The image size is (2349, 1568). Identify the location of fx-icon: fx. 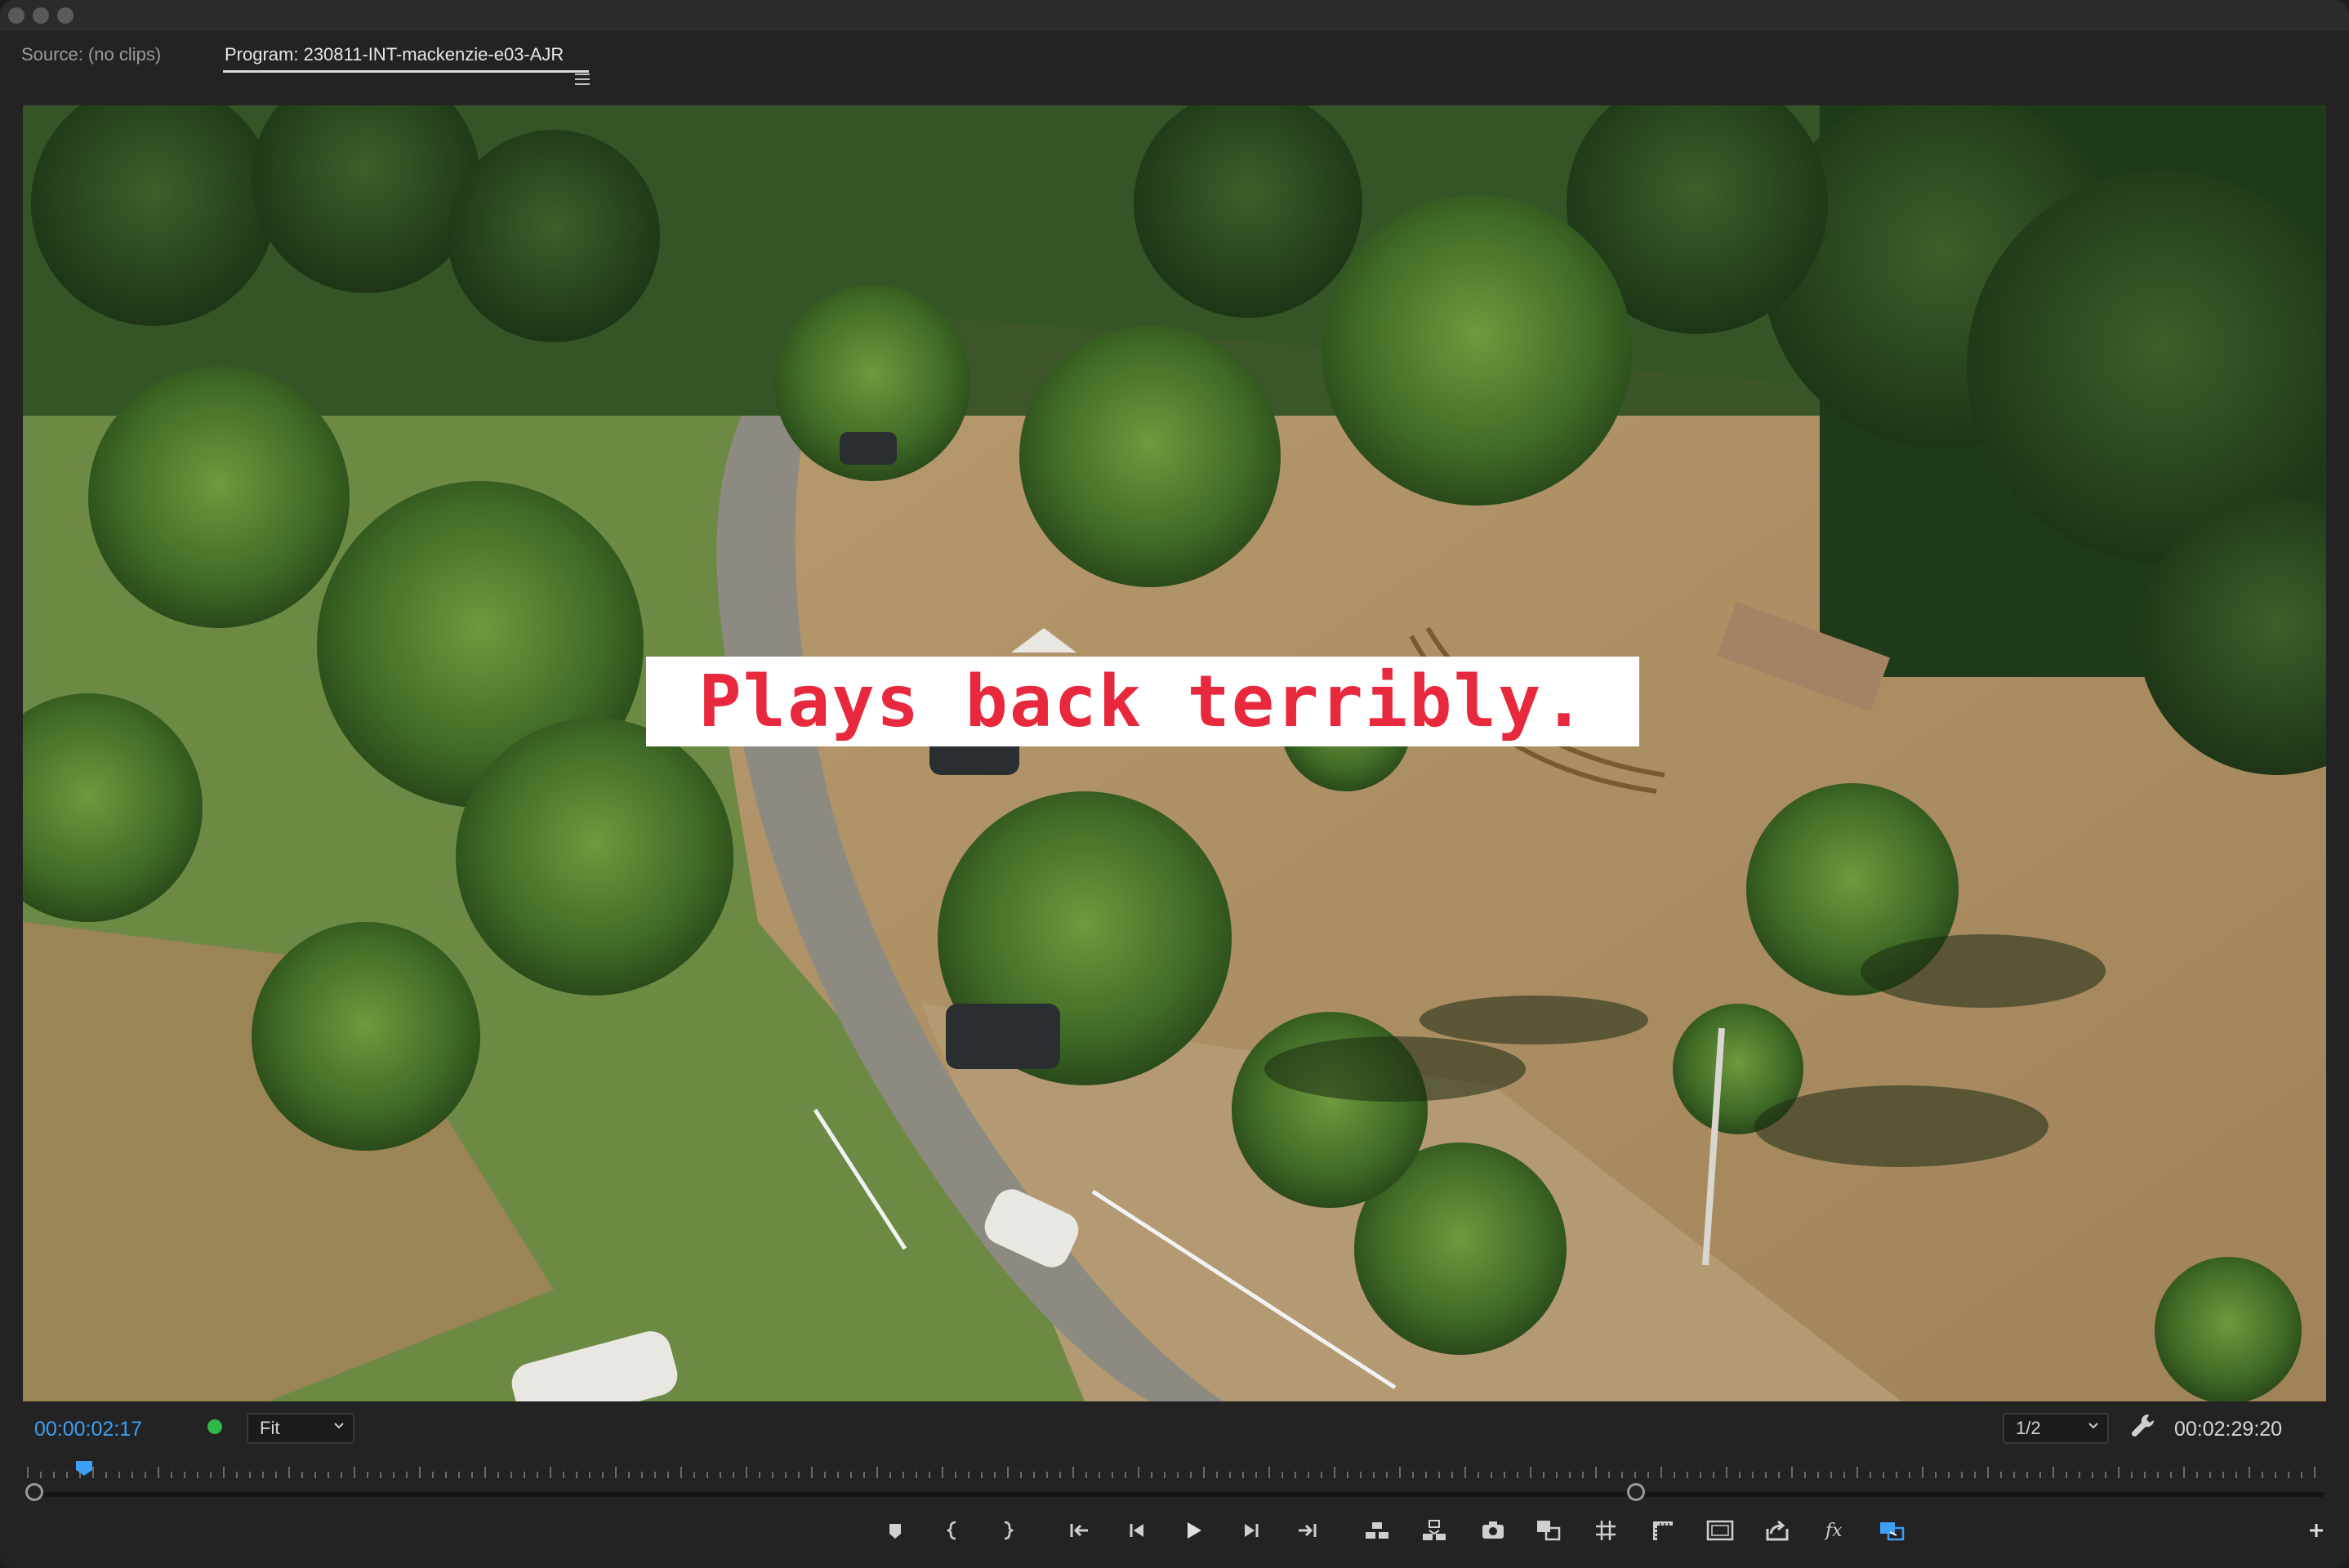
(1834, 1531).